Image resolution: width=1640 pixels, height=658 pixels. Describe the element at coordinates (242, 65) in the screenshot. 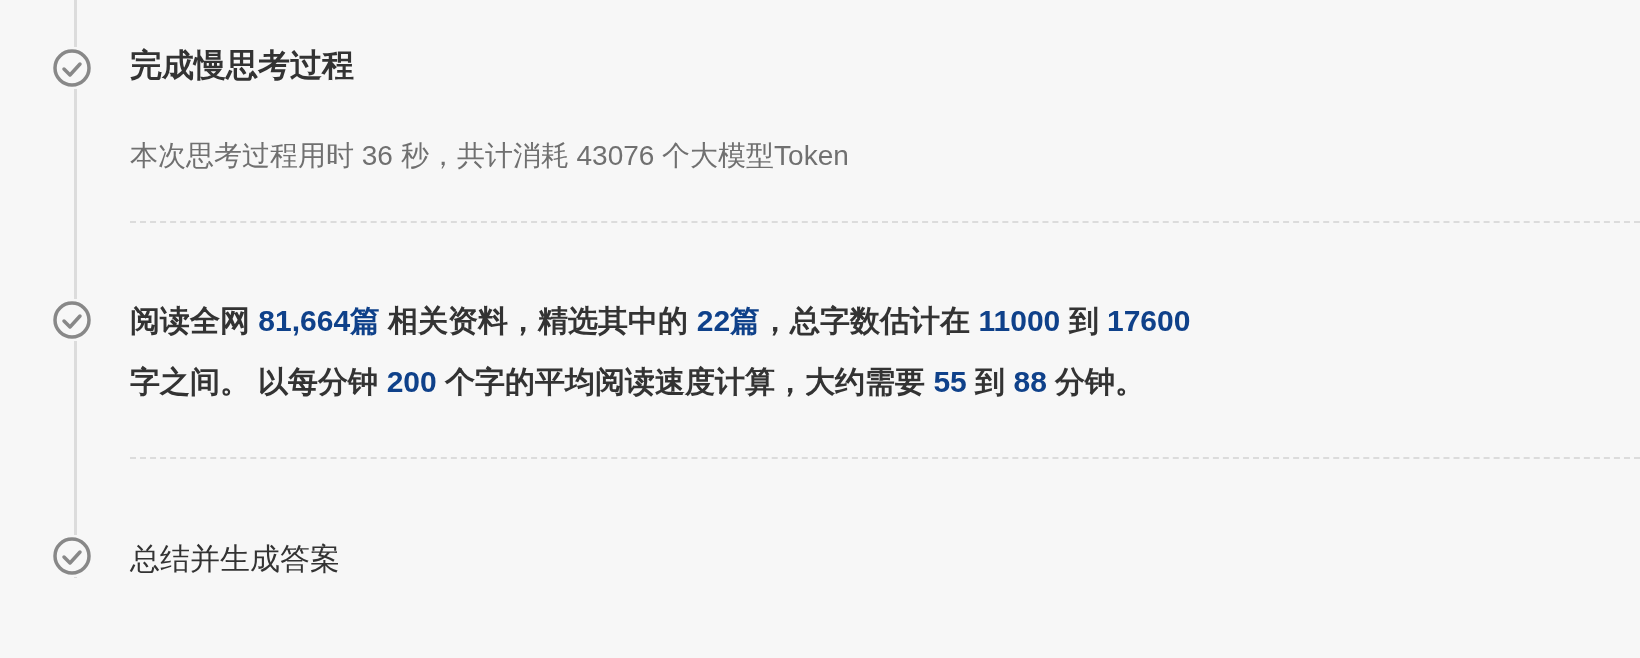

I see `step-title: 完成慢思考过程` at that location.